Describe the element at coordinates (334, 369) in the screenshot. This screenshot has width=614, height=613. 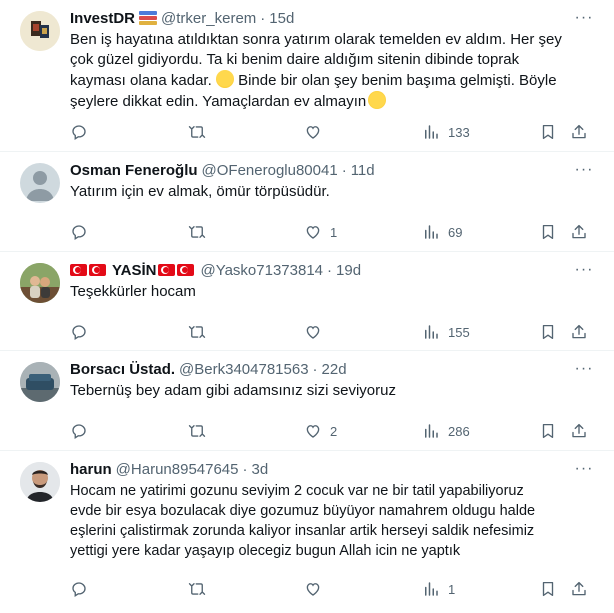
I see `tweet-time: 22d` at that location.